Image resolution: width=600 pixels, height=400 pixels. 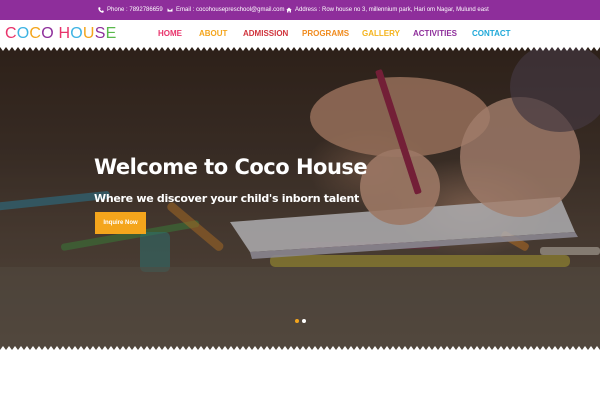 What do you see at coordinates (231, 167) in the screenshot?
I see `hero-title: Welcome to Coco House` at bounding box center [231, 167].